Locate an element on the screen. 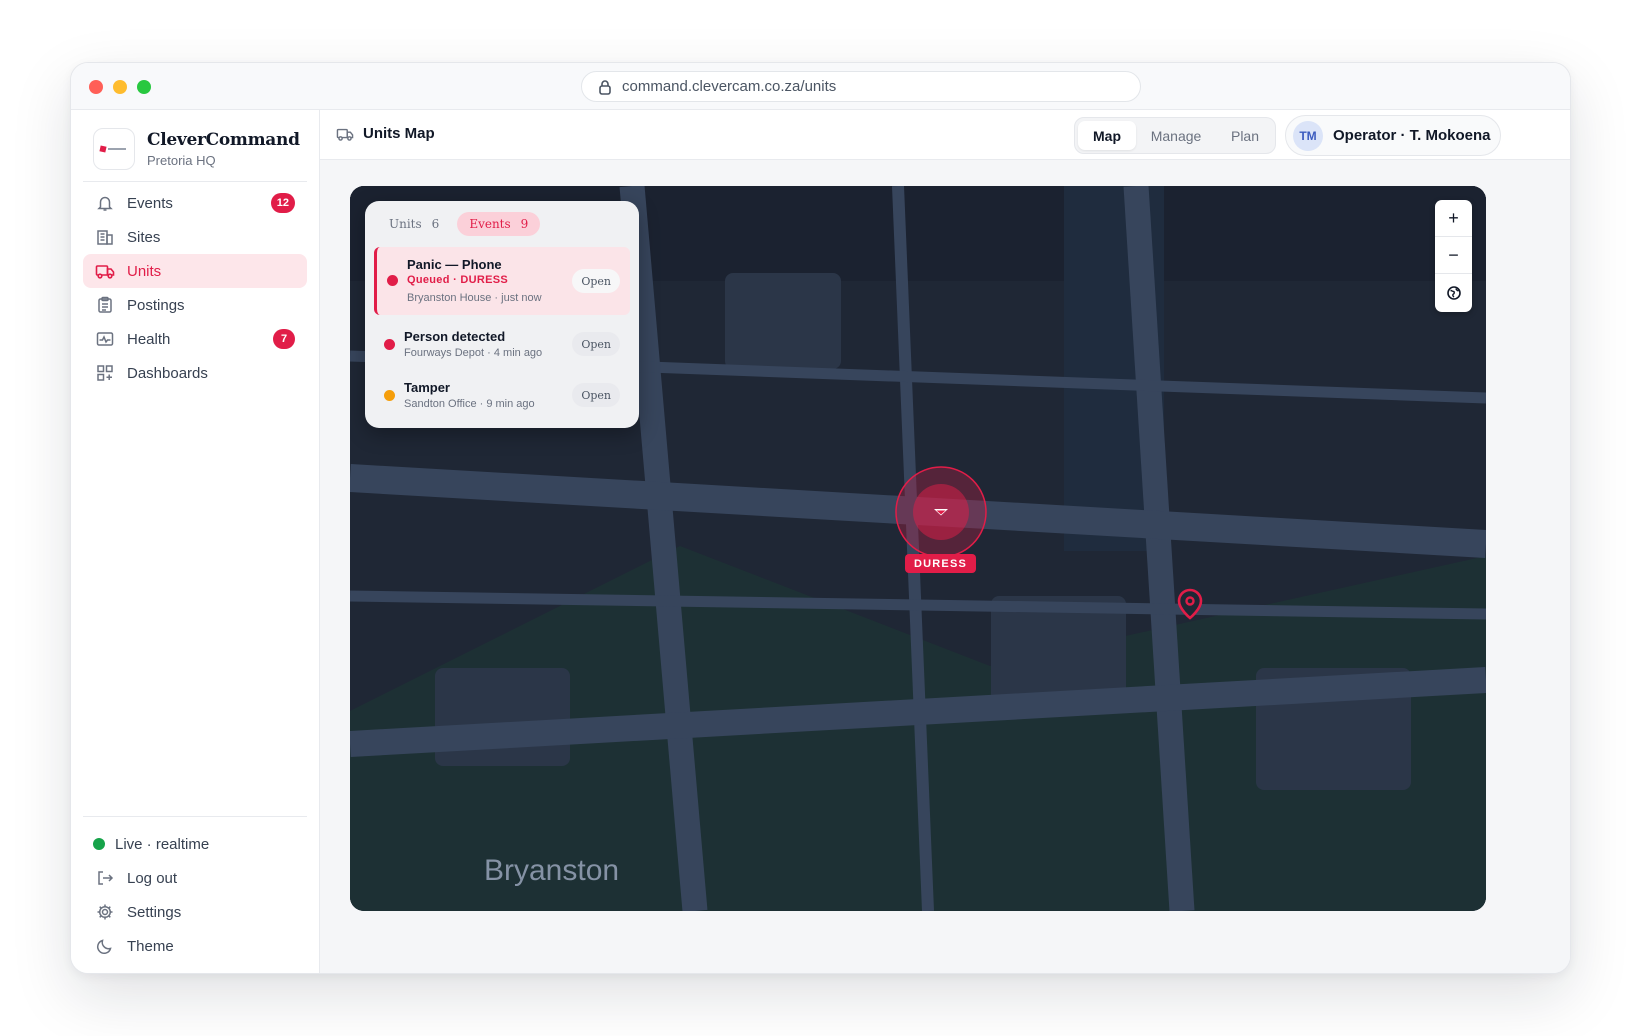 The width and height of the screenshot is (1640, 1036). title-bar: command.clevercam.co.za/units is located at coordinates (820, 86).